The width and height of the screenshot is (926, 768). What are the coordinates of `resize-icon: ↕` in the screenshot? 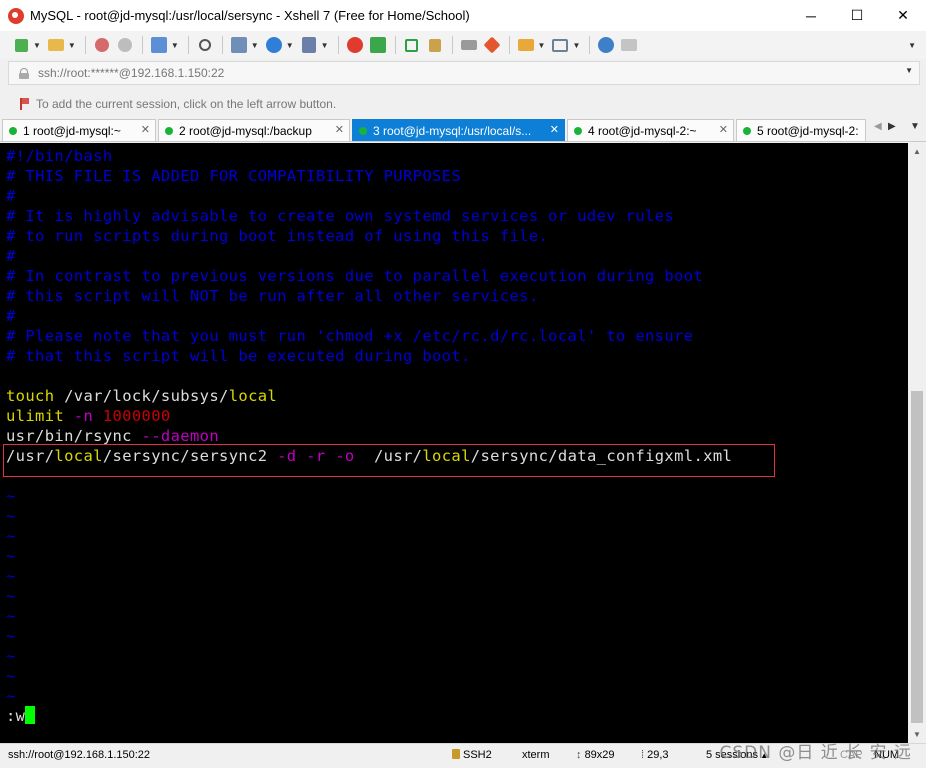 It's located at (580, 755).